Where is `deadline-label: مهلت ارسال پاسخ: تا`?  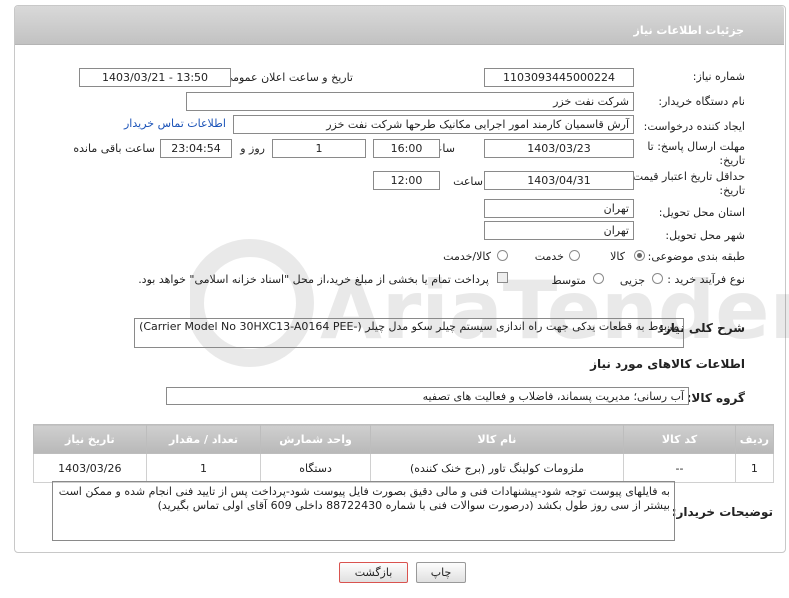 deadline-label: مهلت ارسال پاسخ: تا is located at coordinates (696, 146).